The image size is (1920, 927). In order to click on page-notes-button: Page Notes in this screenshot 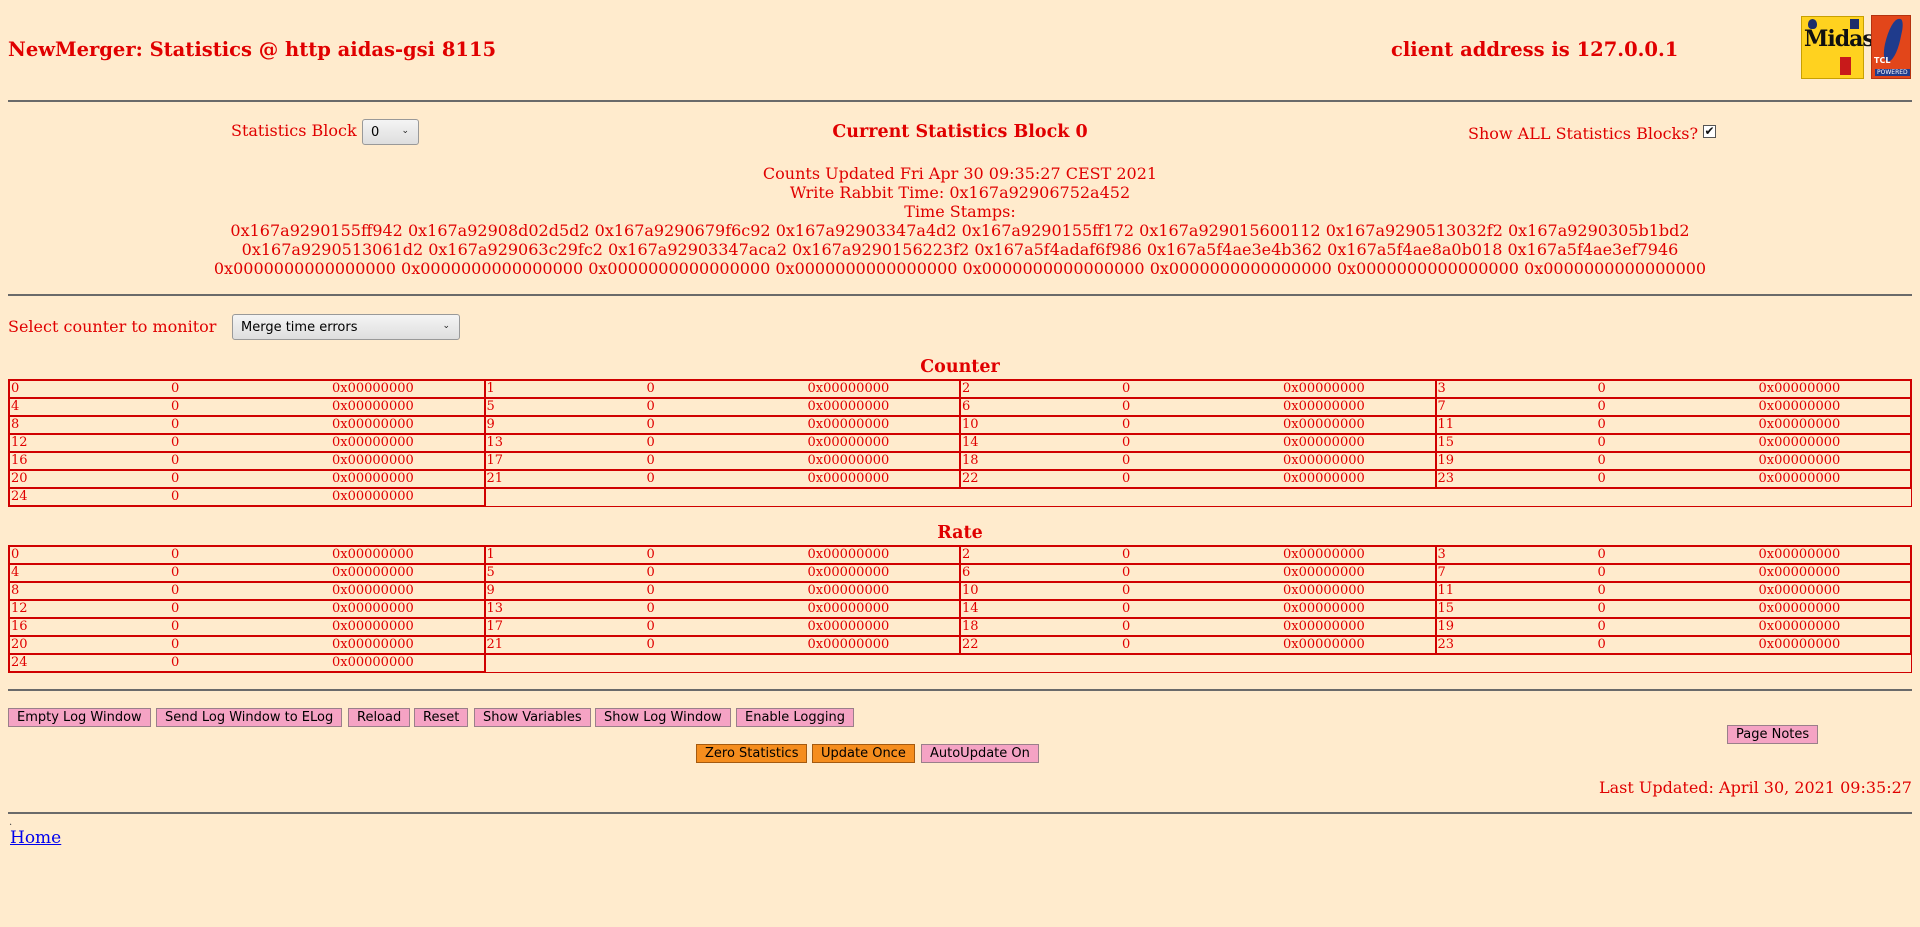, I will do `click(1773, 734)`.